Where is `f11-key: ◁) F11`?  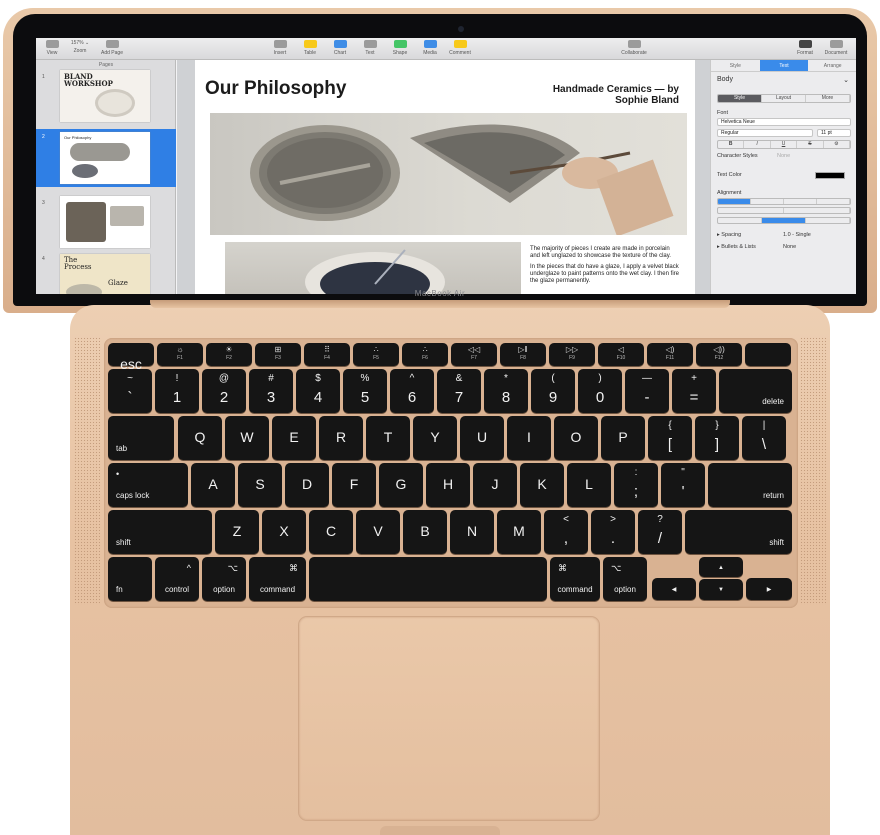
f11-key: ◁) F11 is located at coordinates (670, 354).